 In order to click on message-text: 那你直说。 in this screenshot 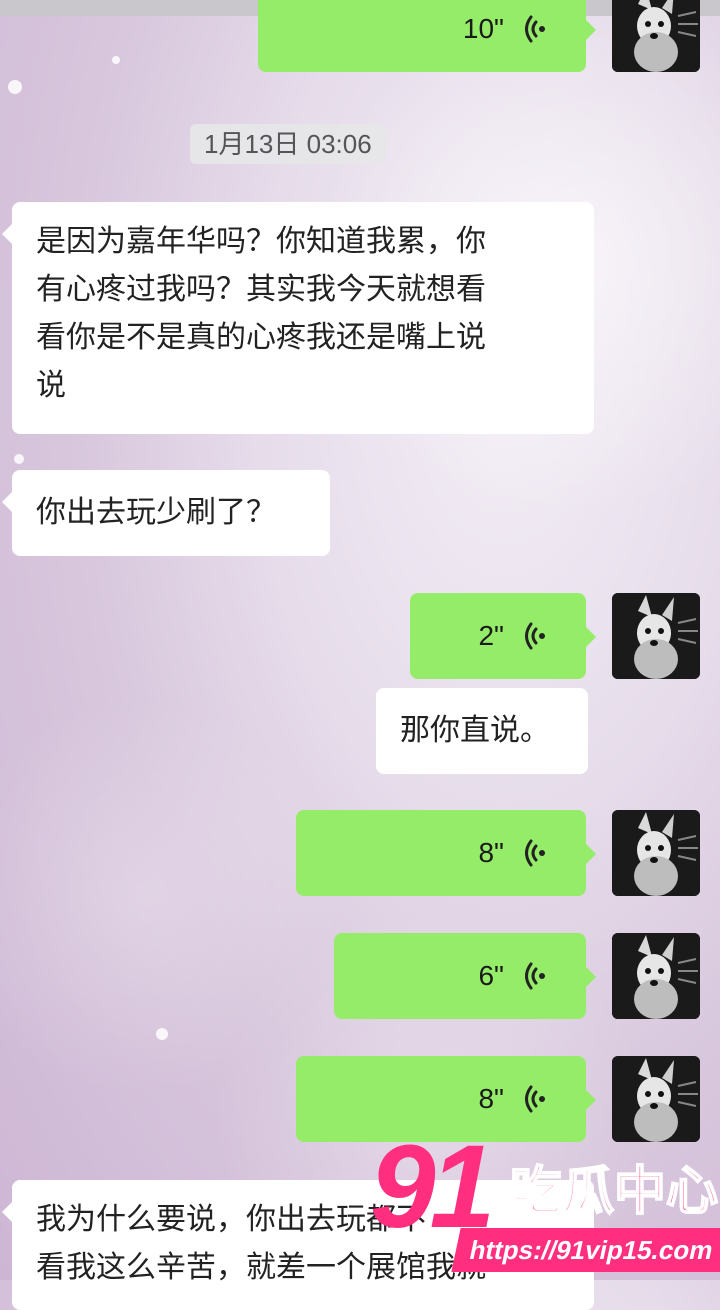, I will do `click(475, 730)`.